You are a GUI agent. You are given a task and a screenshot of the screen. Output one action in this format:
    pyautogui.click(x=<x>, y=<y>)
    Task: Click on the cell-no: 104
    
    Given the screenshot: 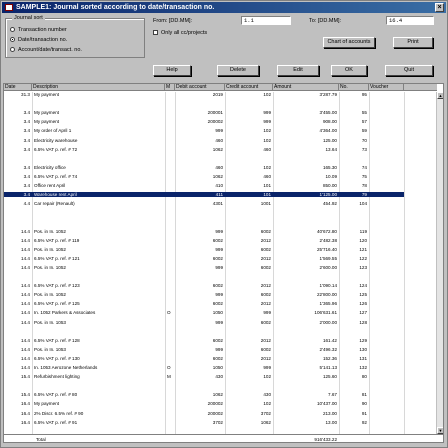 What is the action you would take?
    pyautogui.click(x=363, y=204)
    